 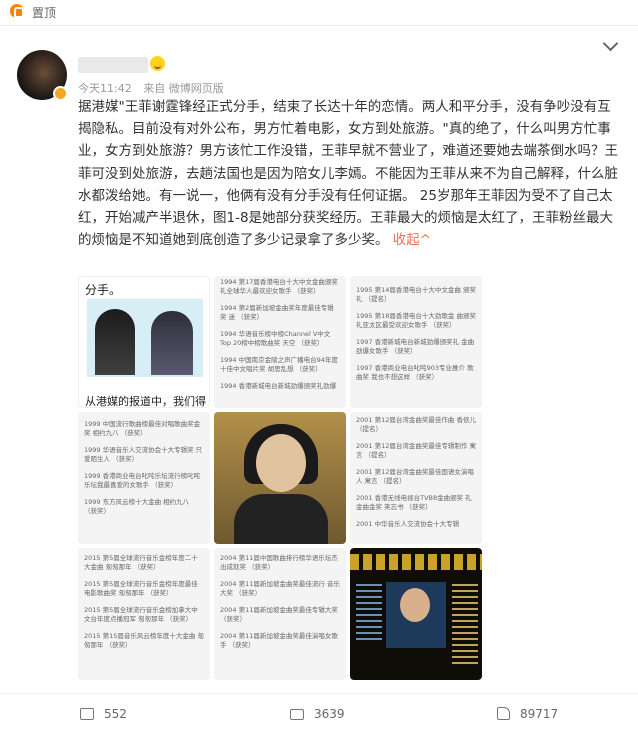 I want to click on award-line: 1997 香港新城电台新城劲爆颁奖礼 金曲 劲爆女歌手 （获奖）, so click(x=415, y=346).